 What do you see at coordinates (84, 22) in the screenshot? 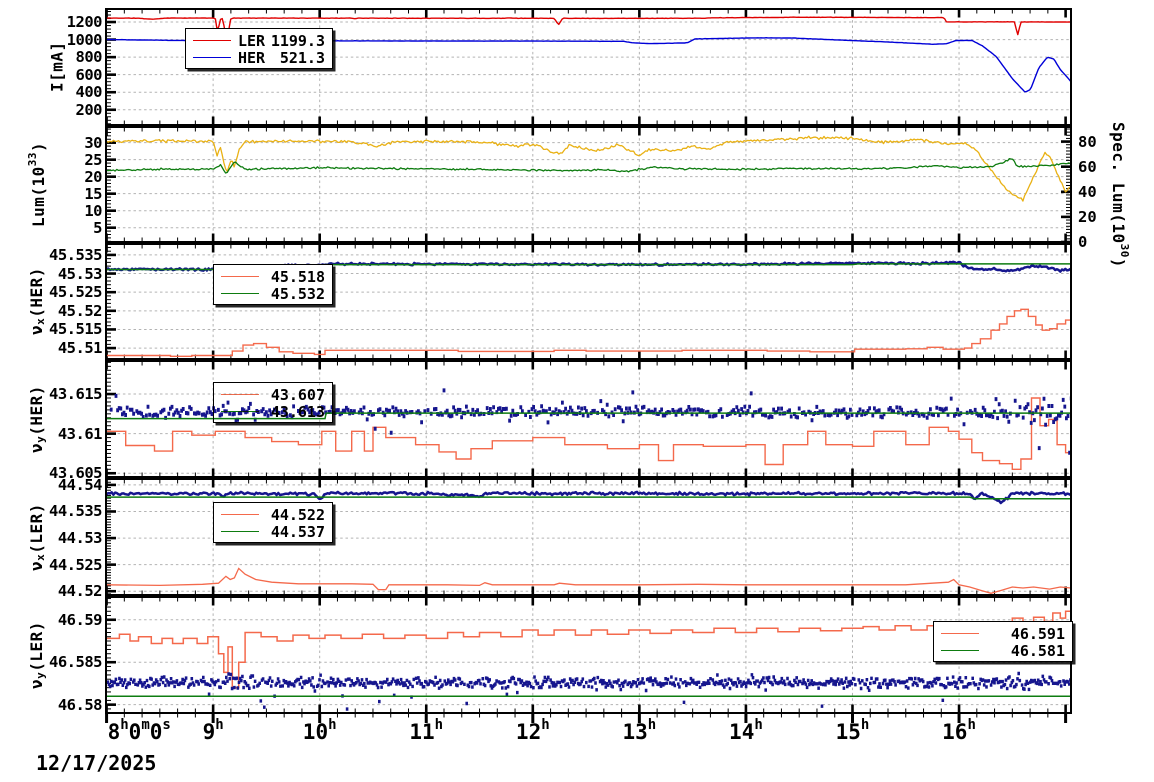
I see `y-tick-label: 1200` at bounding box center [84, 22].